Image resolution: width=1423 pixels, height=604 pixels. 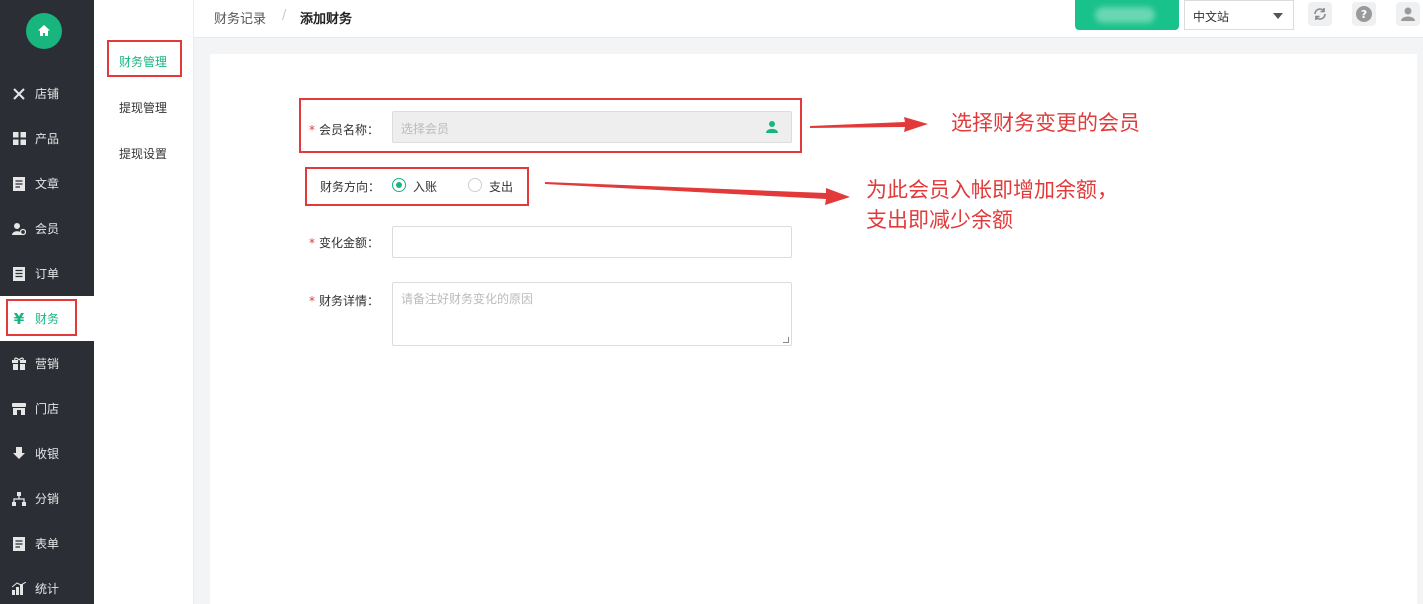 I want to click on annotation-member-note: 选择财务变更的会员, so click(x=1045, y=123).